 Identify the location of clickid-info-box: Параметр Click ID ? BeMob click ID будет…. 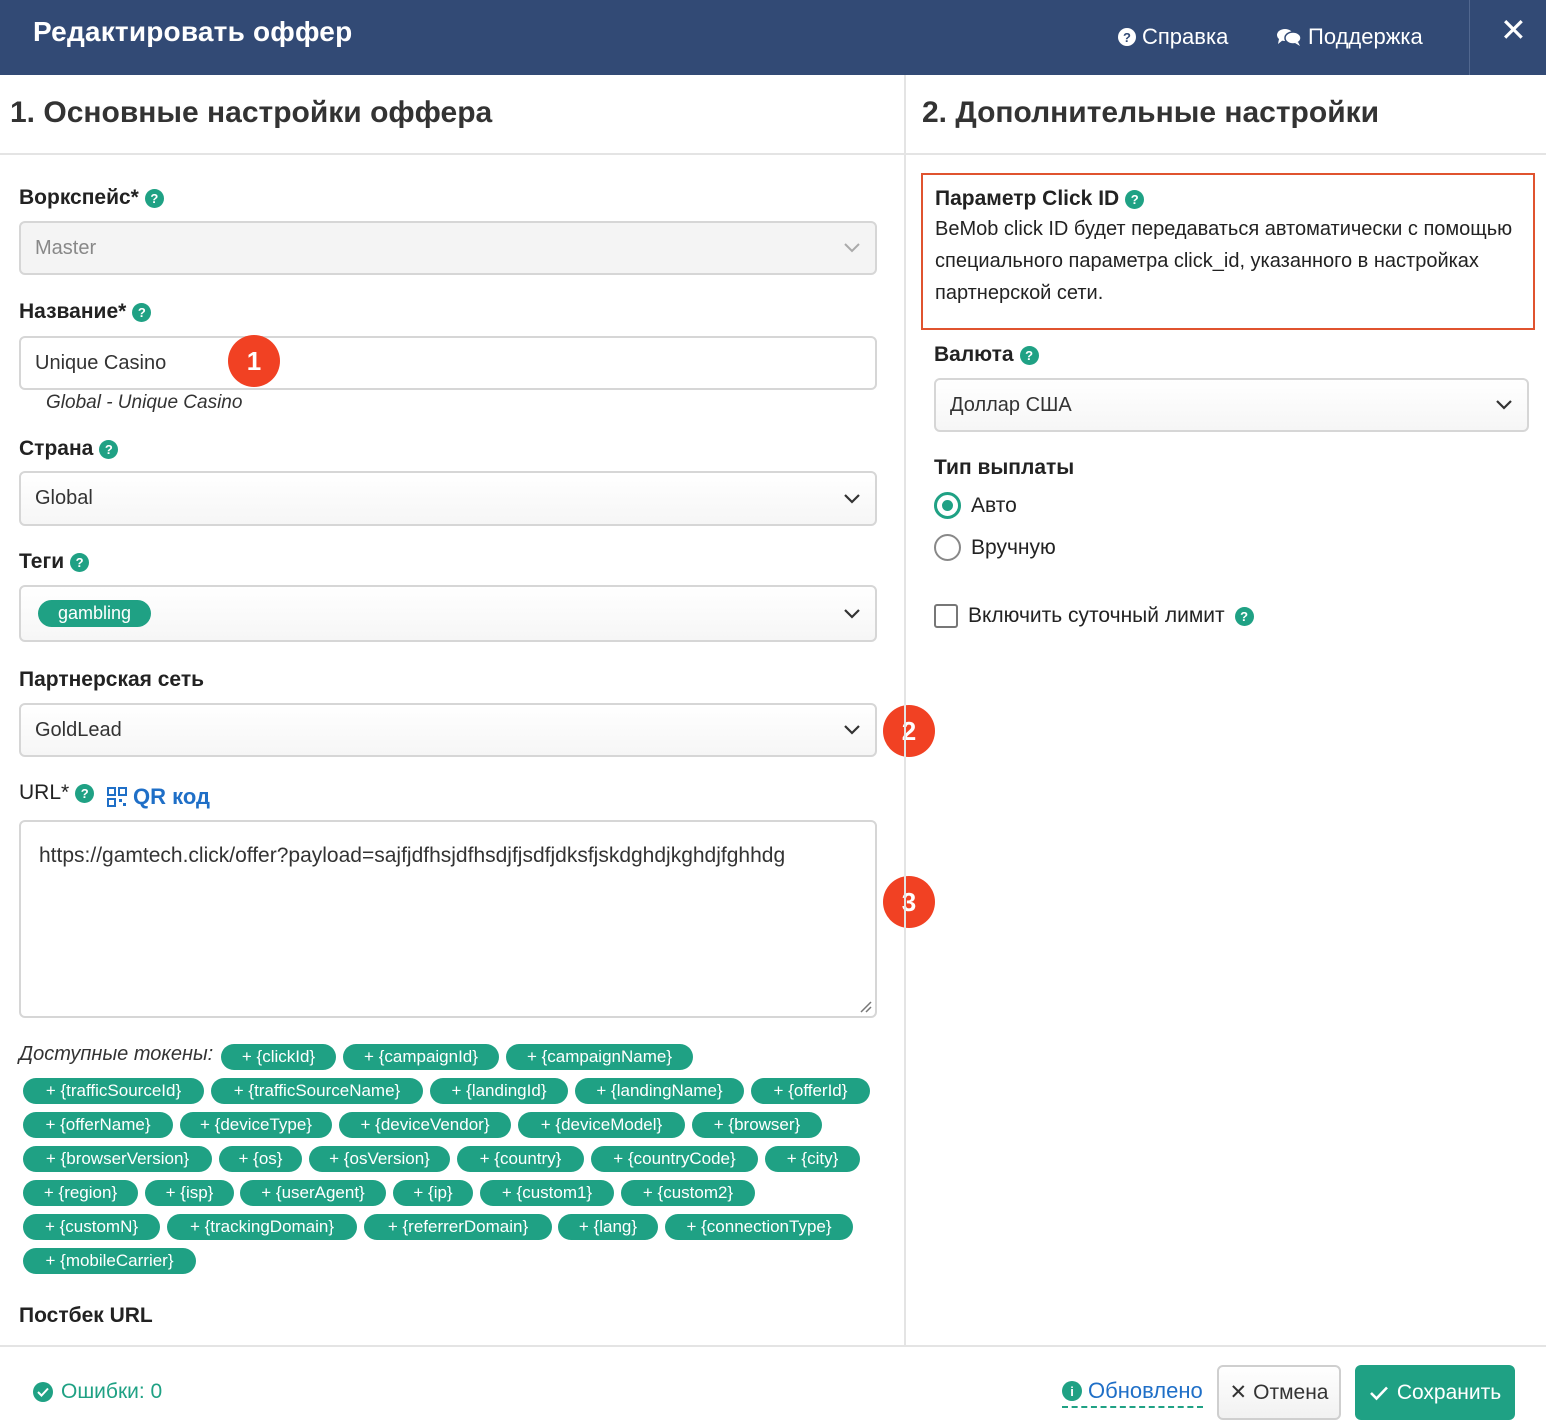
(1228, 251).